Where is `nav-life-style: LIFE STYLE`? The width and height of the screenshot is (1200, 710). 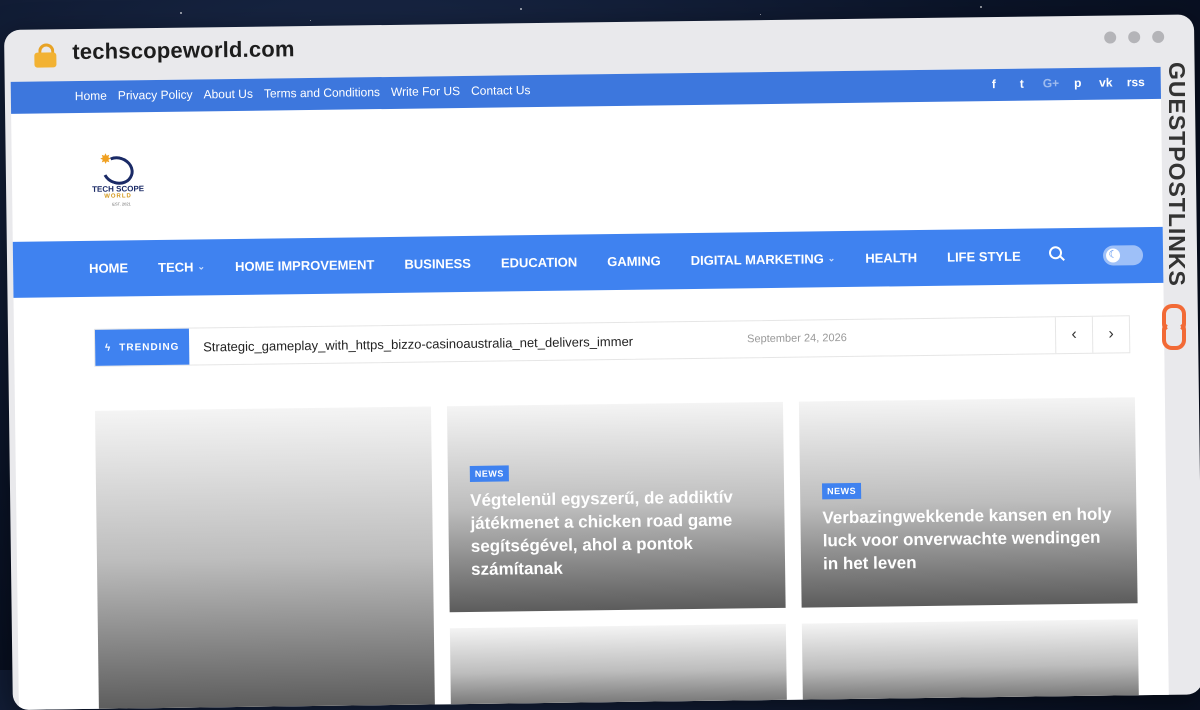 nav-life-style: LIFE STYLE is located at coordinates (984, 257).